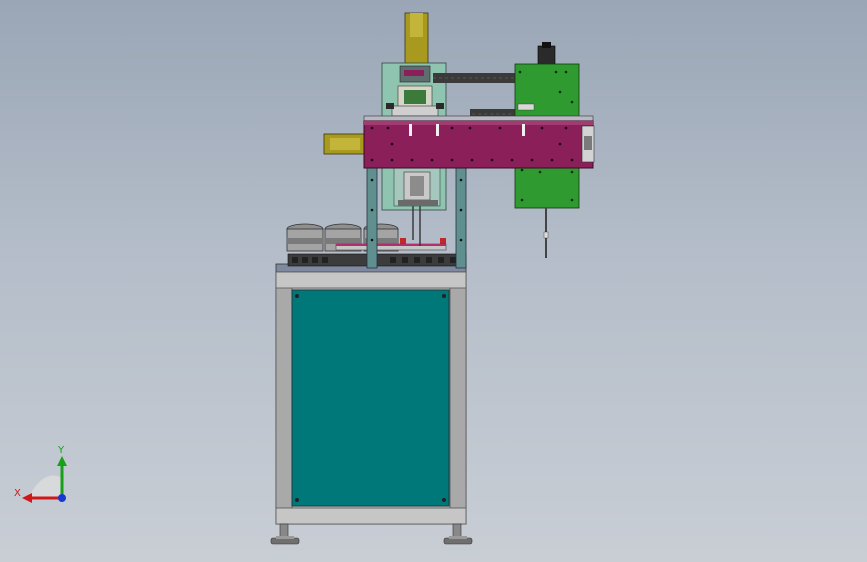 This screenshot has width=867, height=562. Describe the element at coordinates (371, 280) in the screenshot. I see `cabinet-top-rail` at that location.